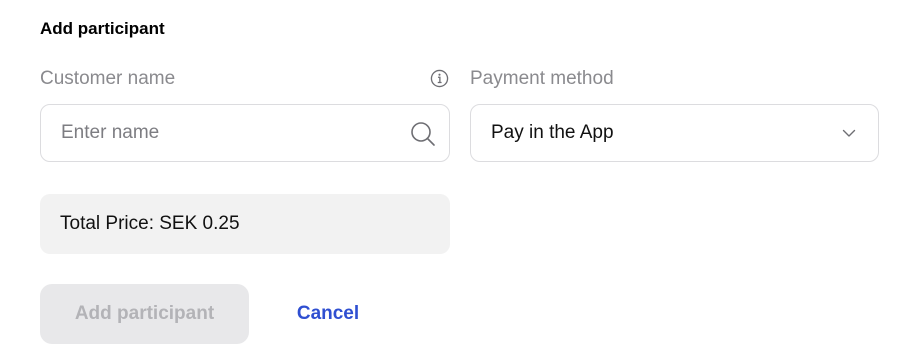  I want to click on total-price-box: Total Price: SEK 0.25, so click(245, 224).